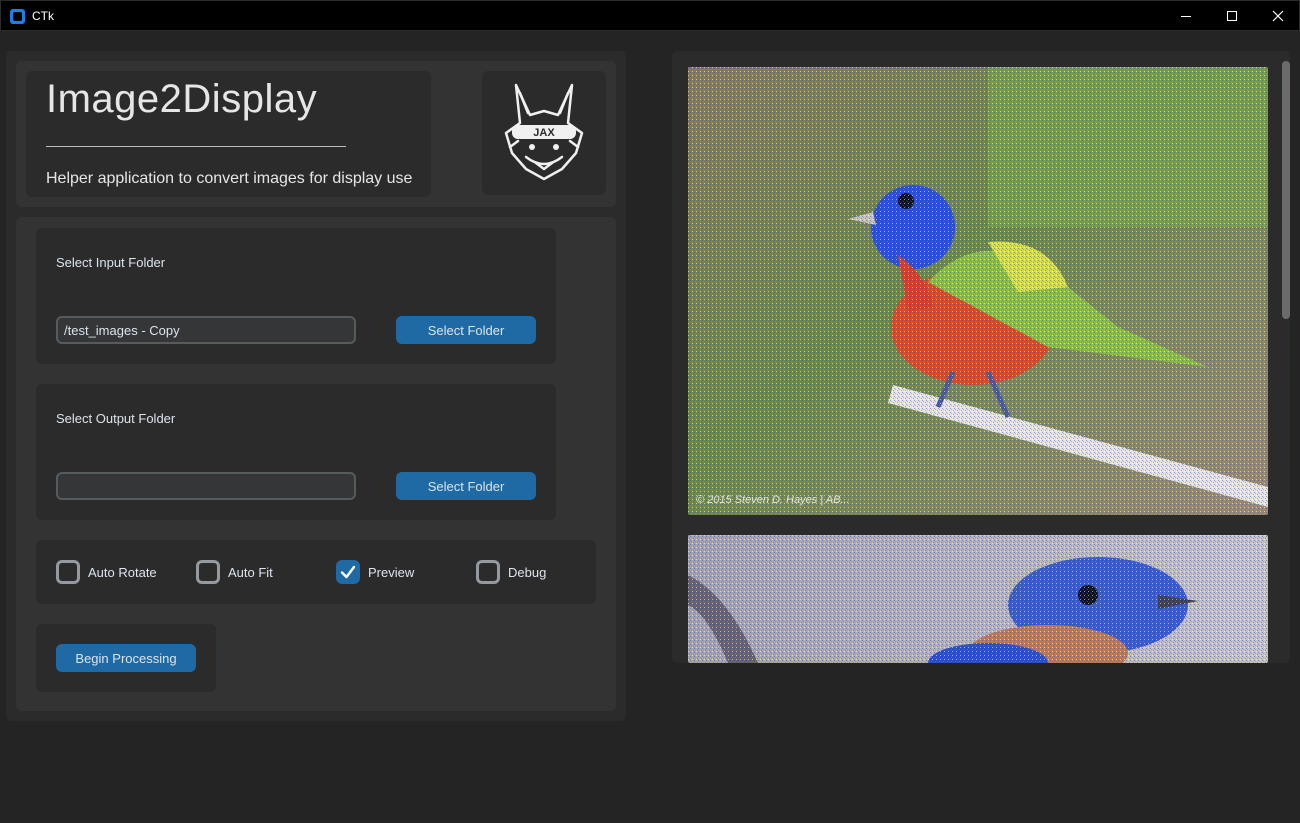 The height and width of the screenshot is (823, 1300). Describe the element at coordinates (296, 296) in the screenshot. I see `input-folder-card: Select Input Folder Select Folder` at that location.